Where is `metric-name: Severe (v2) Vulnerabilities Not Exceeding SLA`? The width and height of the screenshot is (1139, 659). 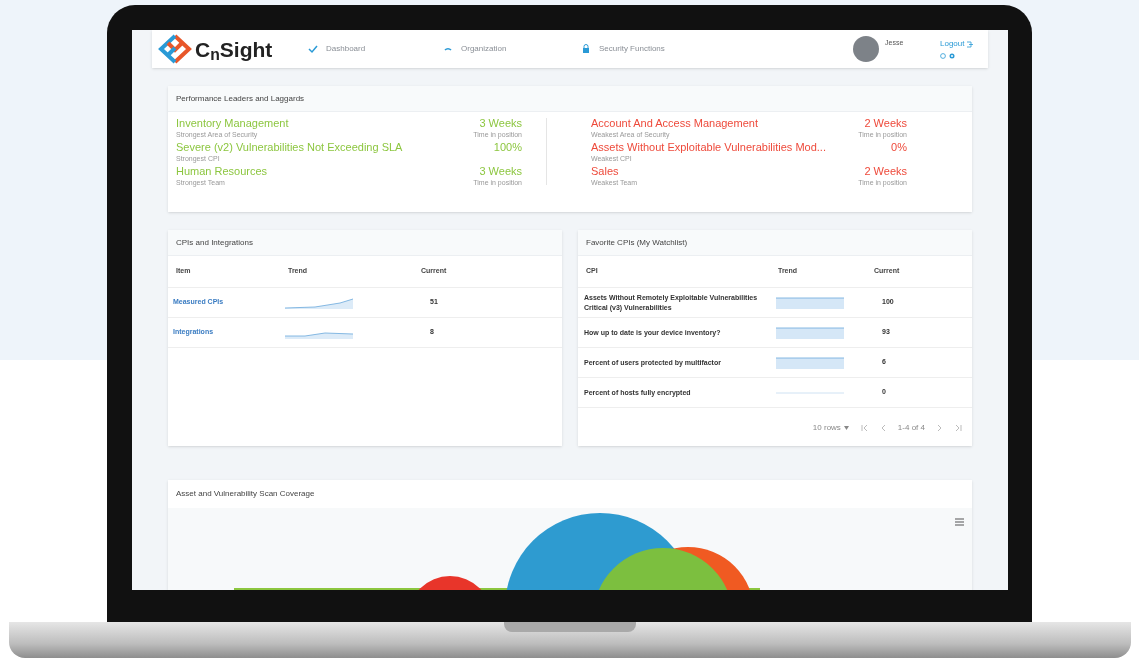
metric-name: Severe (v2) Vulnerabilities Not Exceeding SLA is located at coordinates (289, 147).